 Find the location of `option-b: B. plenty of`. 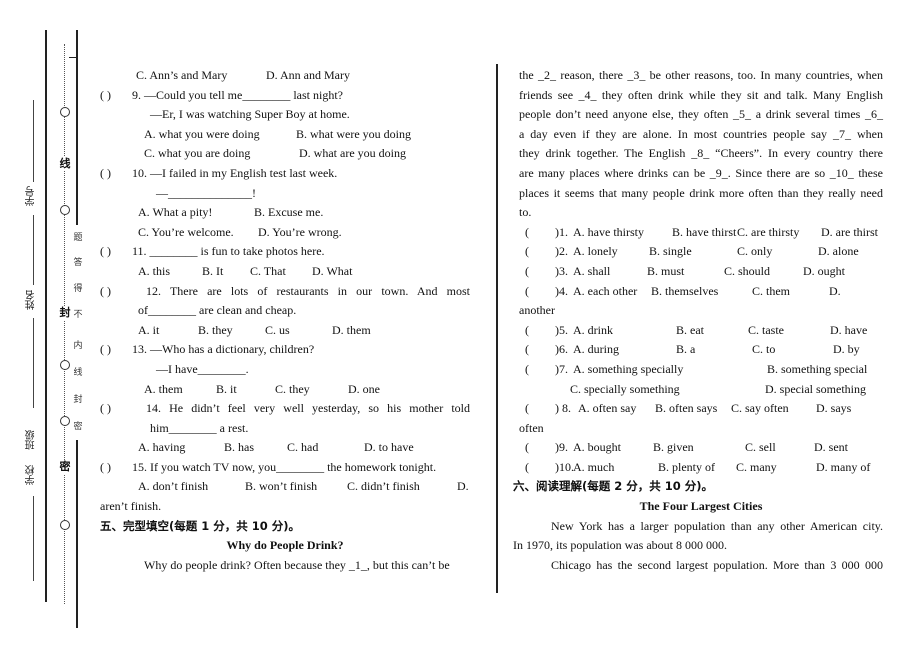

option-b: B. plenty of is located at coordinates (686, 466).